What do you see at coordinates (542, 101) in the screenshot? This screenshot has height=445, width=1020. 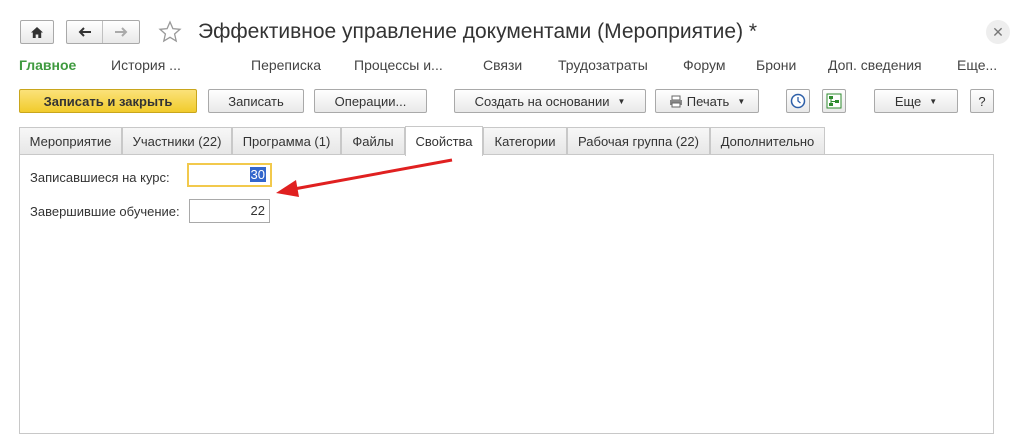 I see `create-based-on-label: Создать на основании` at bounding box center [542, 101].